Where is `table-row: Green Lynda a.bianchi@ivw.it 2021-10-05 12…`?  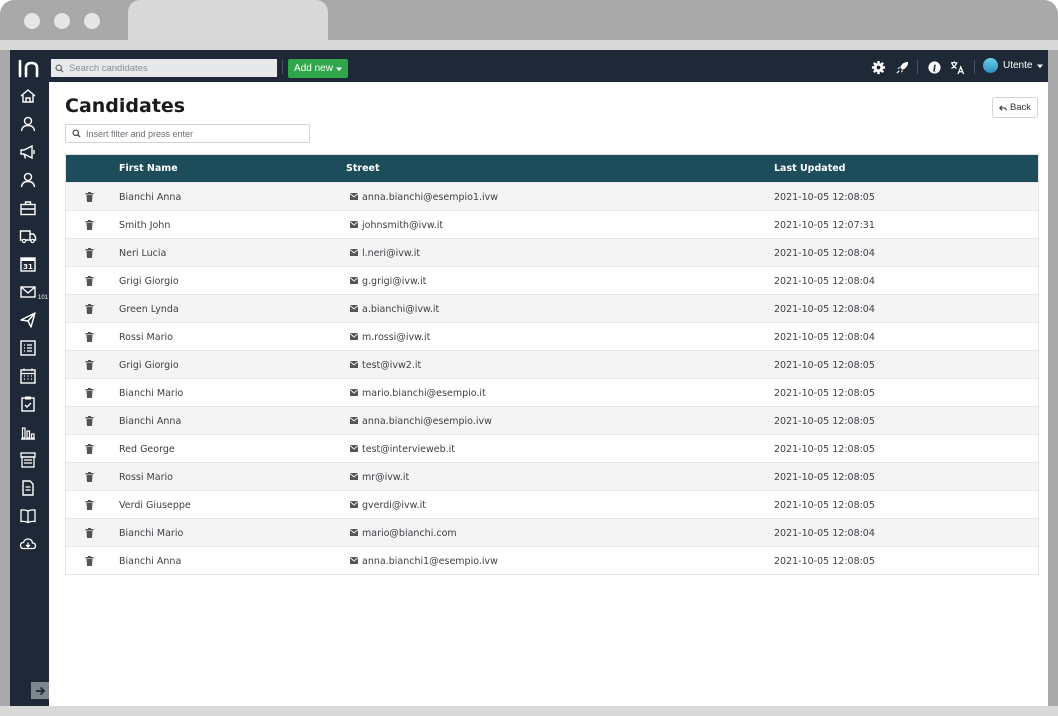
table-row: Green Lynda a.bianchi@ivw.it 2021-10-05 12… is located at coordinates (552, 308).